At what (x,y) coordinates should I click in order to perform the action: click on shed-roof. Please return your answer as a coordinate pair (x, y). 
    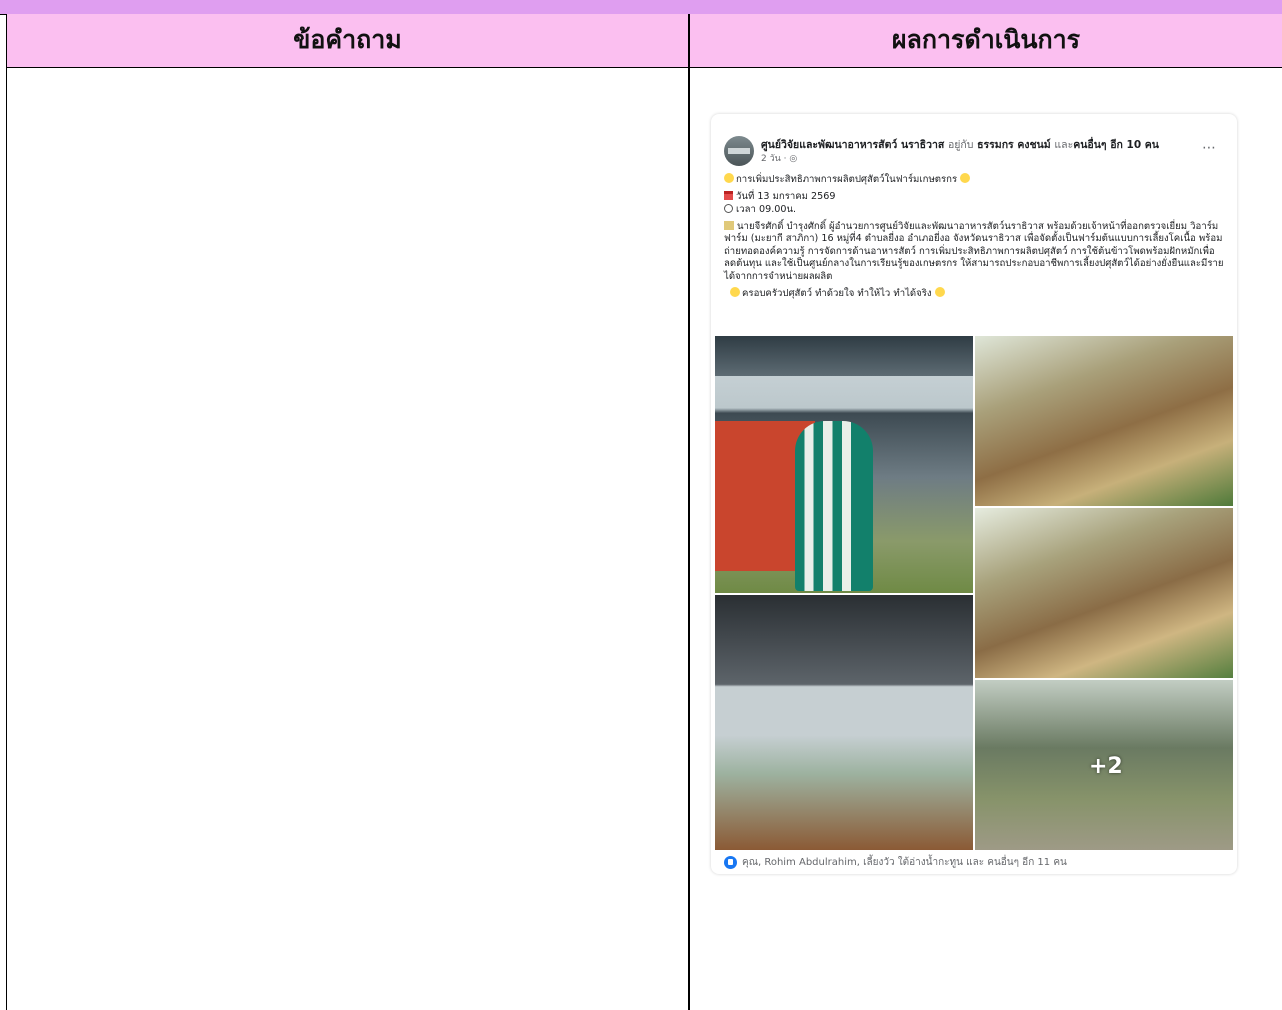
    Looking at the image, I should click on (844, 356).